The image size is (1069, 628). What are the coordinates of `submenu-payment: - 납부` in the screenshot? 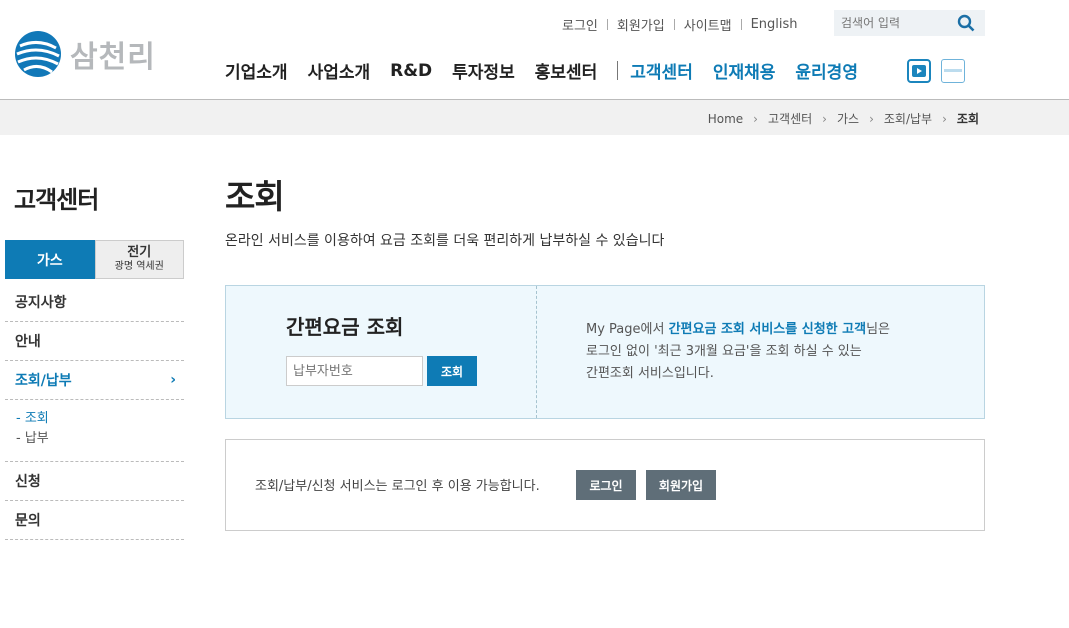 It's located at (100, 439).